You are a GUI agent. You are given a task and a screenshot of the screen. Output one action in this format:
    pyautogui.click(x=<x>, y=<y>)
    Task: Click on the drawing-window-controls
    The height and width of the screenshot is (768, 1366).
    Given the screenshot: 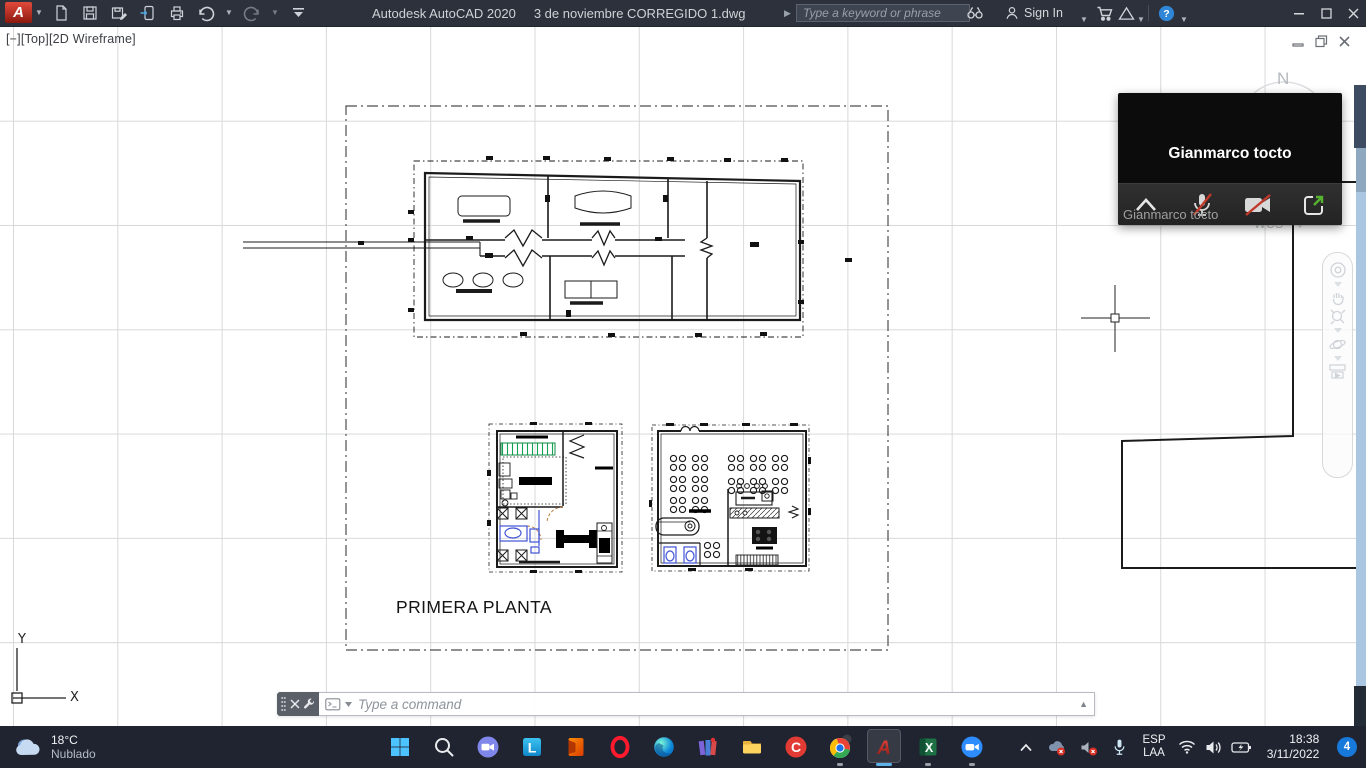 What is the action you would take?
    pyautogui.click(x=1321, y=41)
    